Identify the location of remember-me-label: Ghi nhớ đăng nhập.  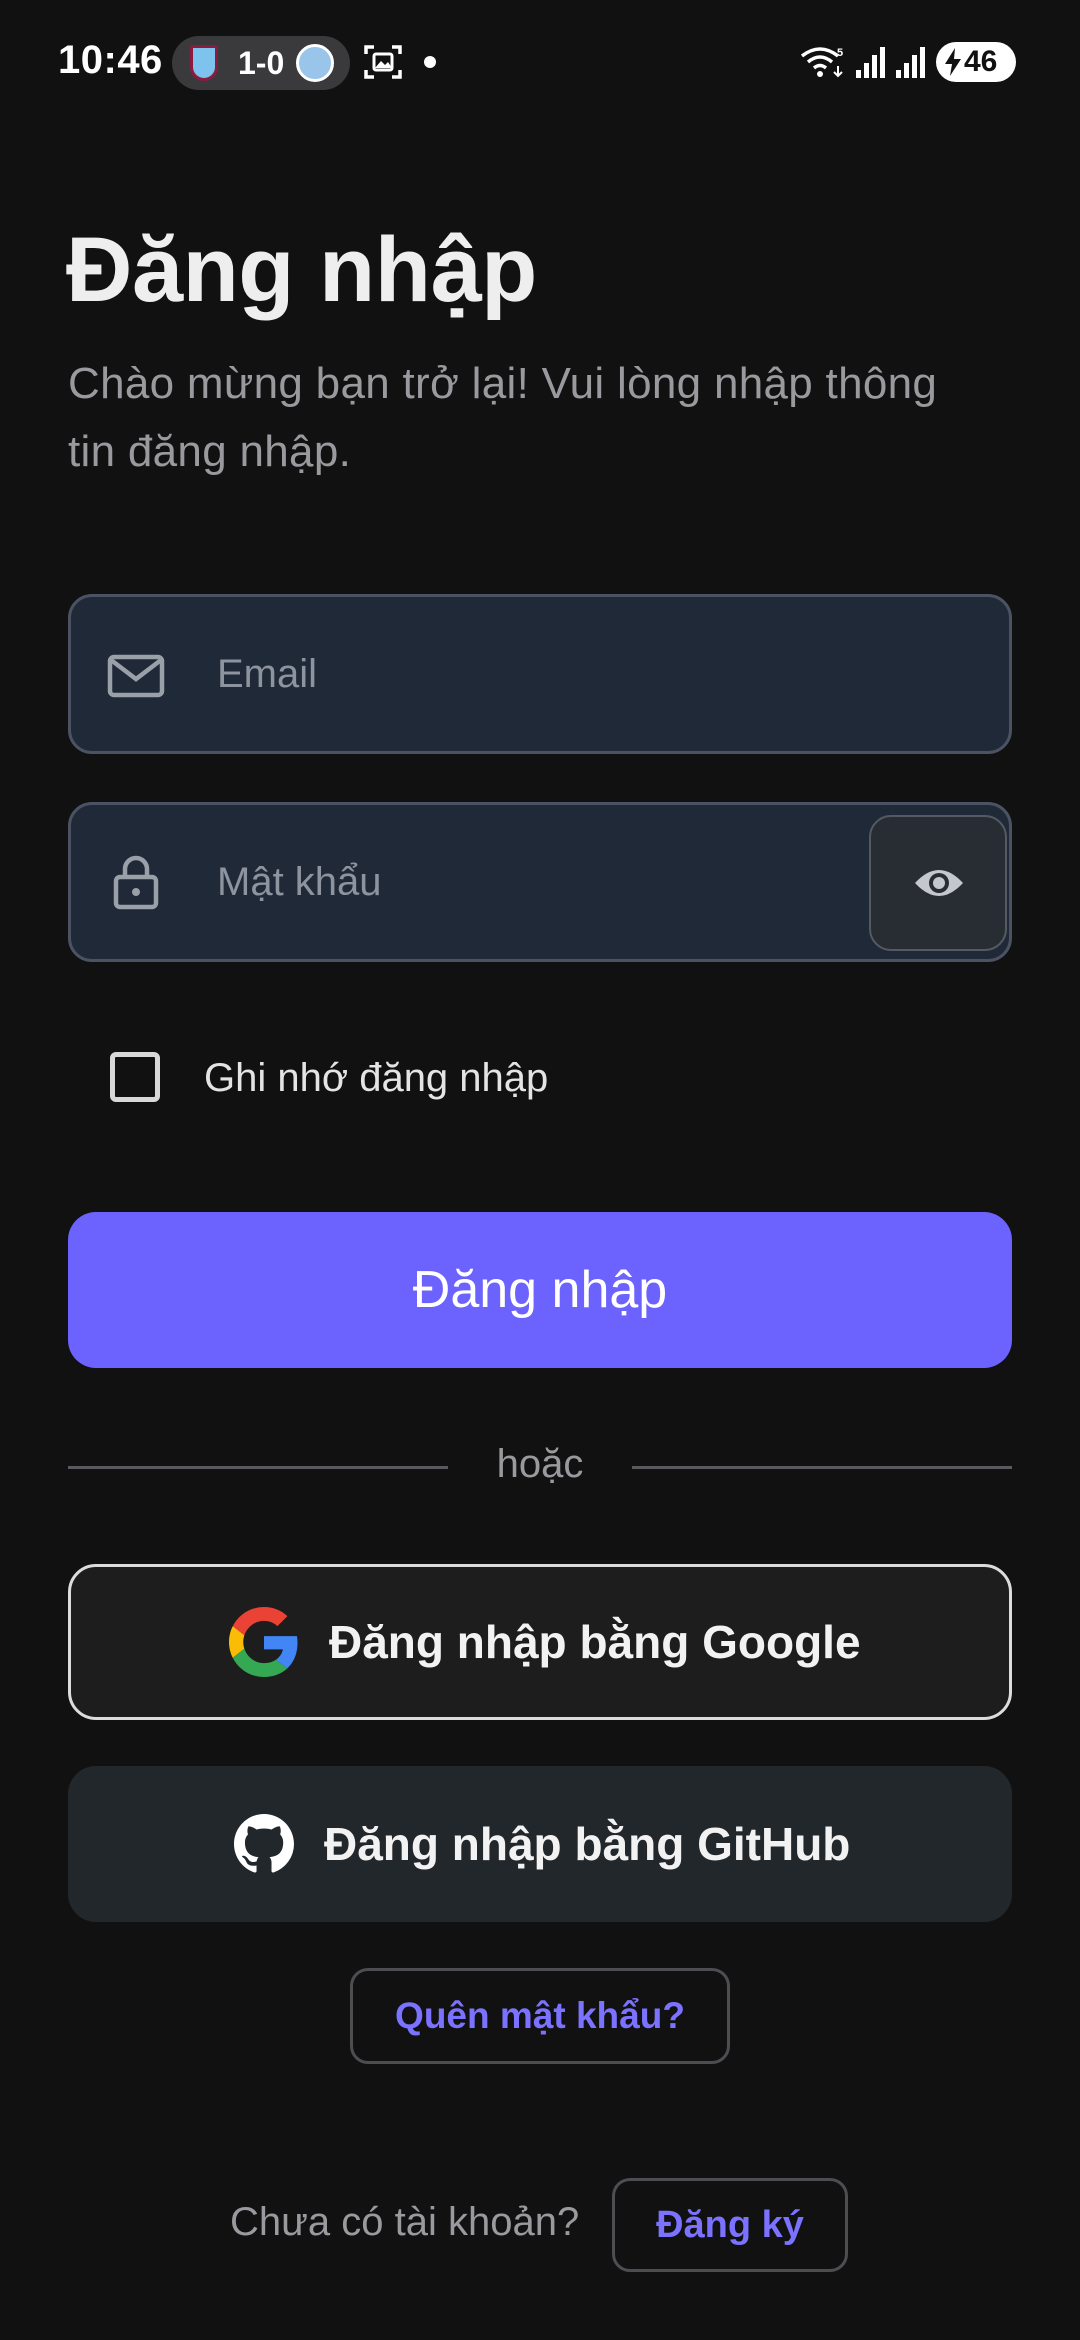
(376, 1078).